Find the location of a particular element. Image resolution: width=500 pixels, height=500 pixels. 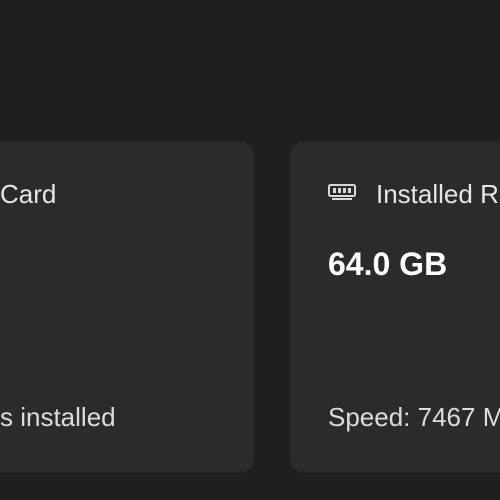

card-title: Card is located at coordinates (28, 194).